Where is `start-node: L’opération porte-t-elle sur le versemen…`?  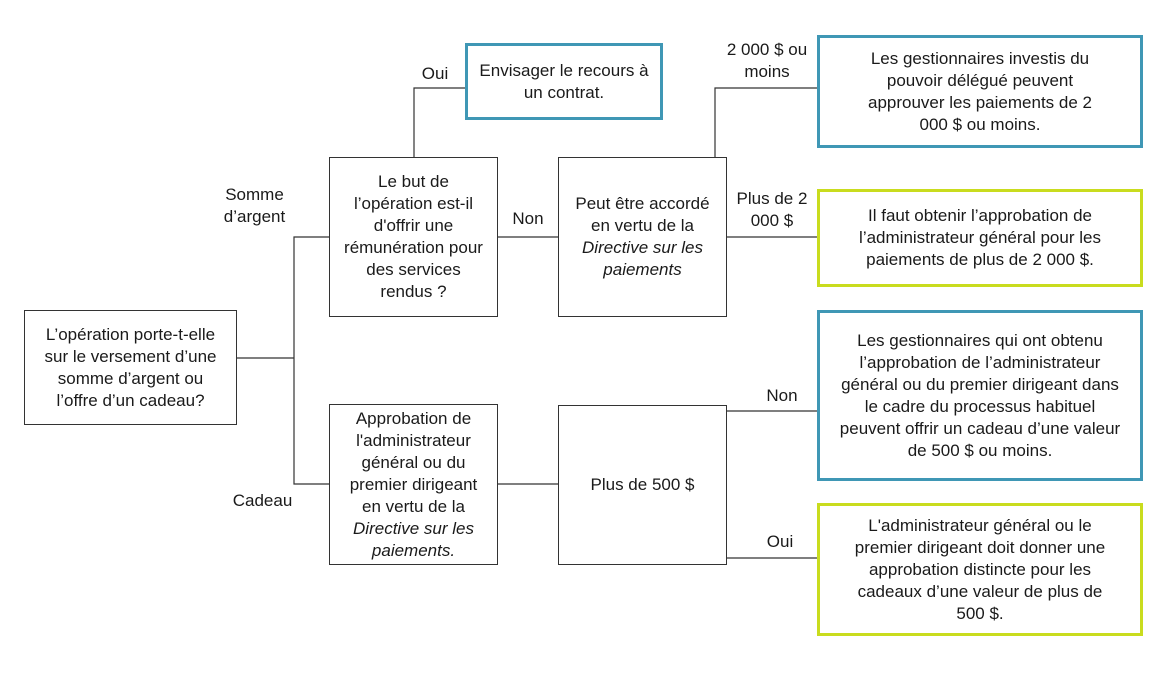
start-node: L’opération porte-t-elle sur le versemen… is located at coordinates (130, 367).